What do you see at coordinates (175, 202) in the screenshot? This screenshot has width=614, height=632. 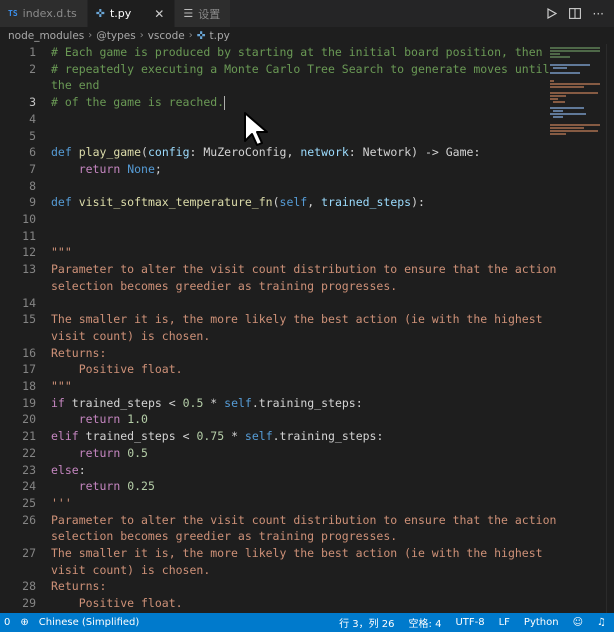 I see `function-name: visit_softmax_temperature_fn` at bounding box center [175, 202].